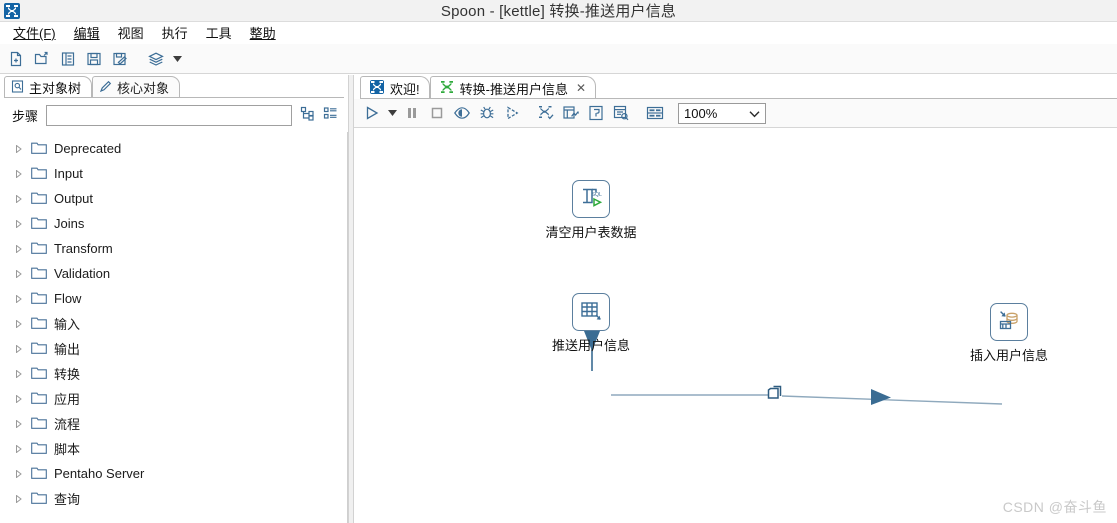 Image resolution: width=1117 pixels, height=523 pixels. Describe the element at coordinates (173, 373) in the screenshot. I see `tree-item: 转换` at that location.